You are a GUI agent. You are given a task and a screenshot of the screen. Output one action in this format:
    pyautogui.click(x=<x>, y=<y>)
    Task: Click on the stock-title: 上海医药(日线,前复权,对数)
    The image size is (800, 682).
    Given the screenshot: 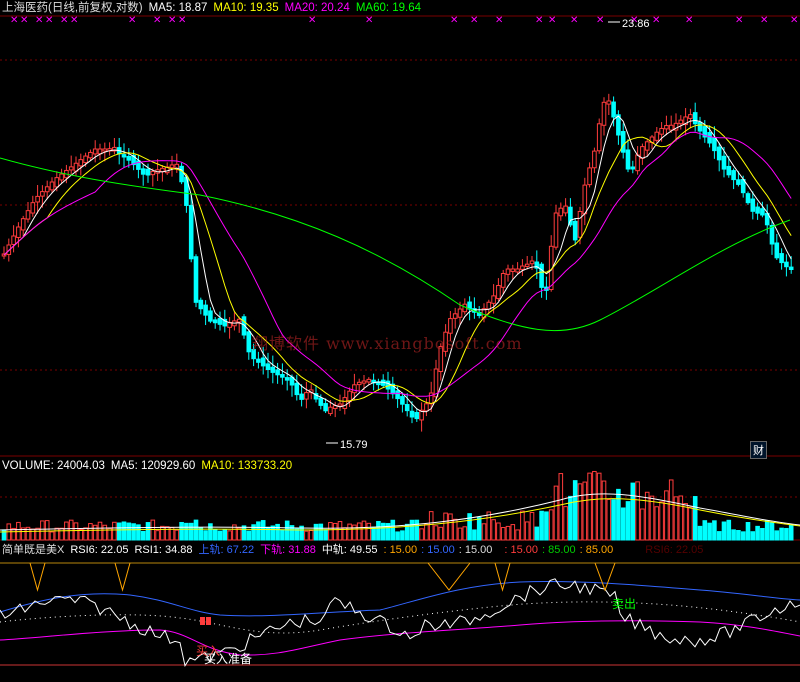 What is the action you would take?
    pyautogui.click(x=72, y=8)
    